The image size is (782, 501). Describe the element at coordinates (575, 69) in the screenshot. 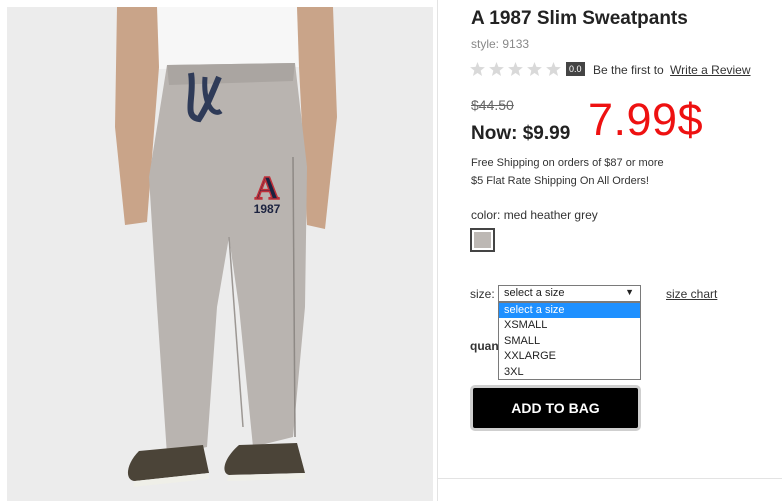

I see `rating-score-badge: 0.0` at that location.